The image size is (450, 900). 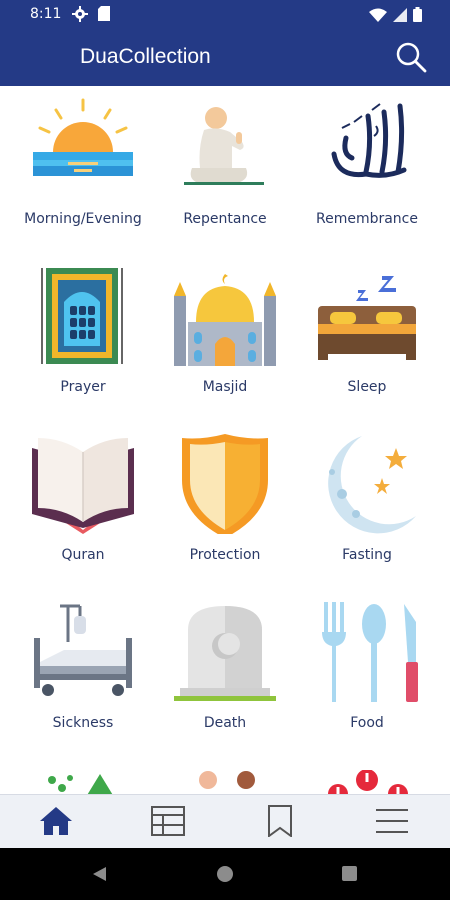 I want to click on shield-icon, so click(x=225, y=486).